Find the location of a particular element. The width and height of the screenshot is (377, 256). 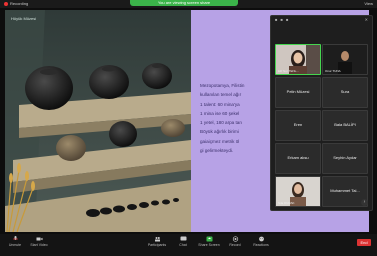

participant-name: Onur TUNA is located at coordinates (333, 71).